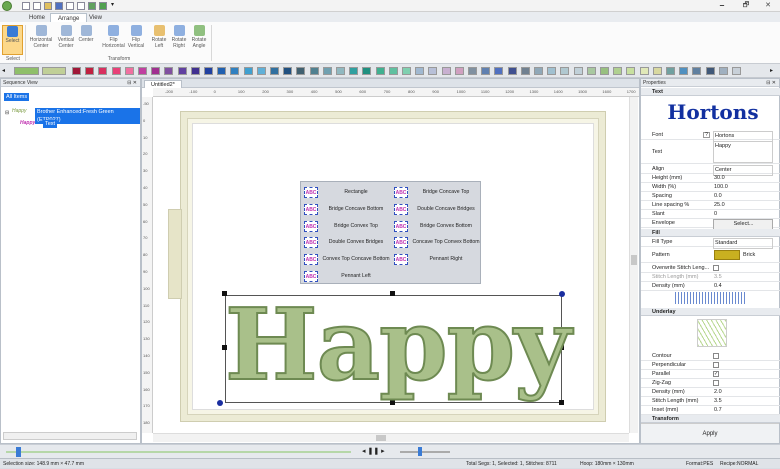 The height and width of the screenshot is (469, 780). Describe the element at coordinates (437, 226) in the screenshot. I see `envelope-shape-item: ABC Bridge Convex Bottom` at that location.